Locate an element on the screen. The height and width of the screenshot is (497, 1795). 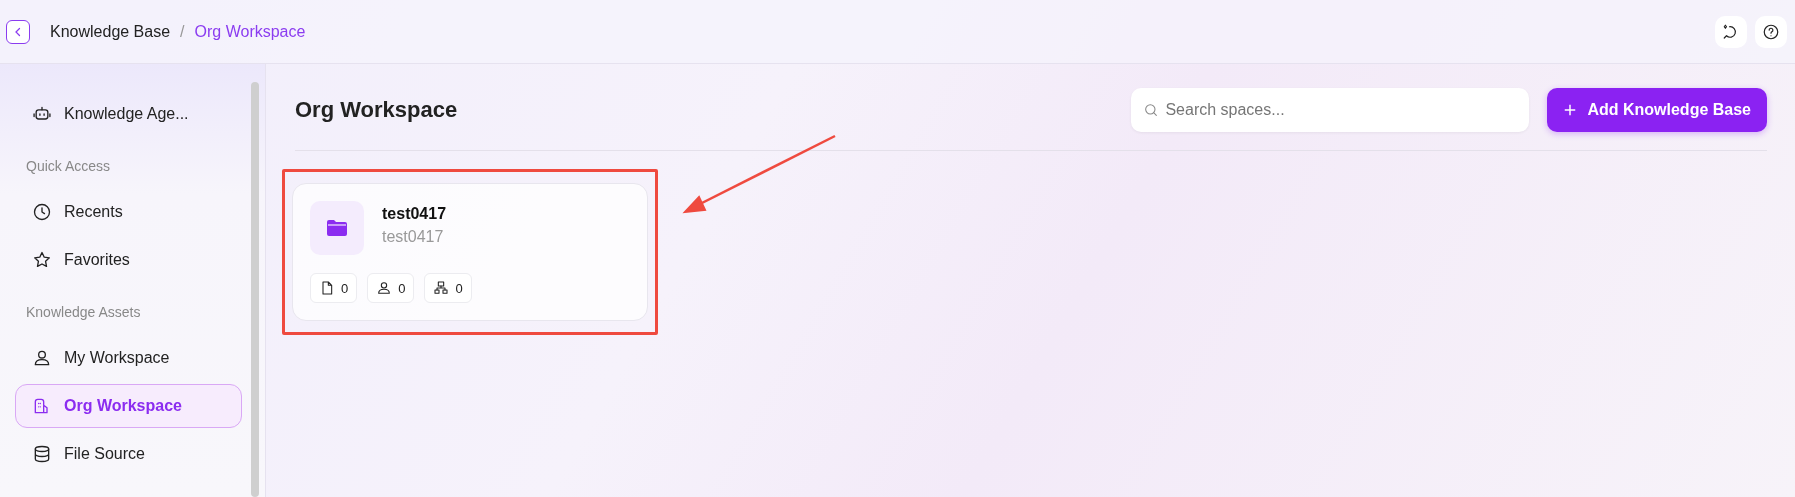
card-description: test0417 is located at coordinates (413, 237).